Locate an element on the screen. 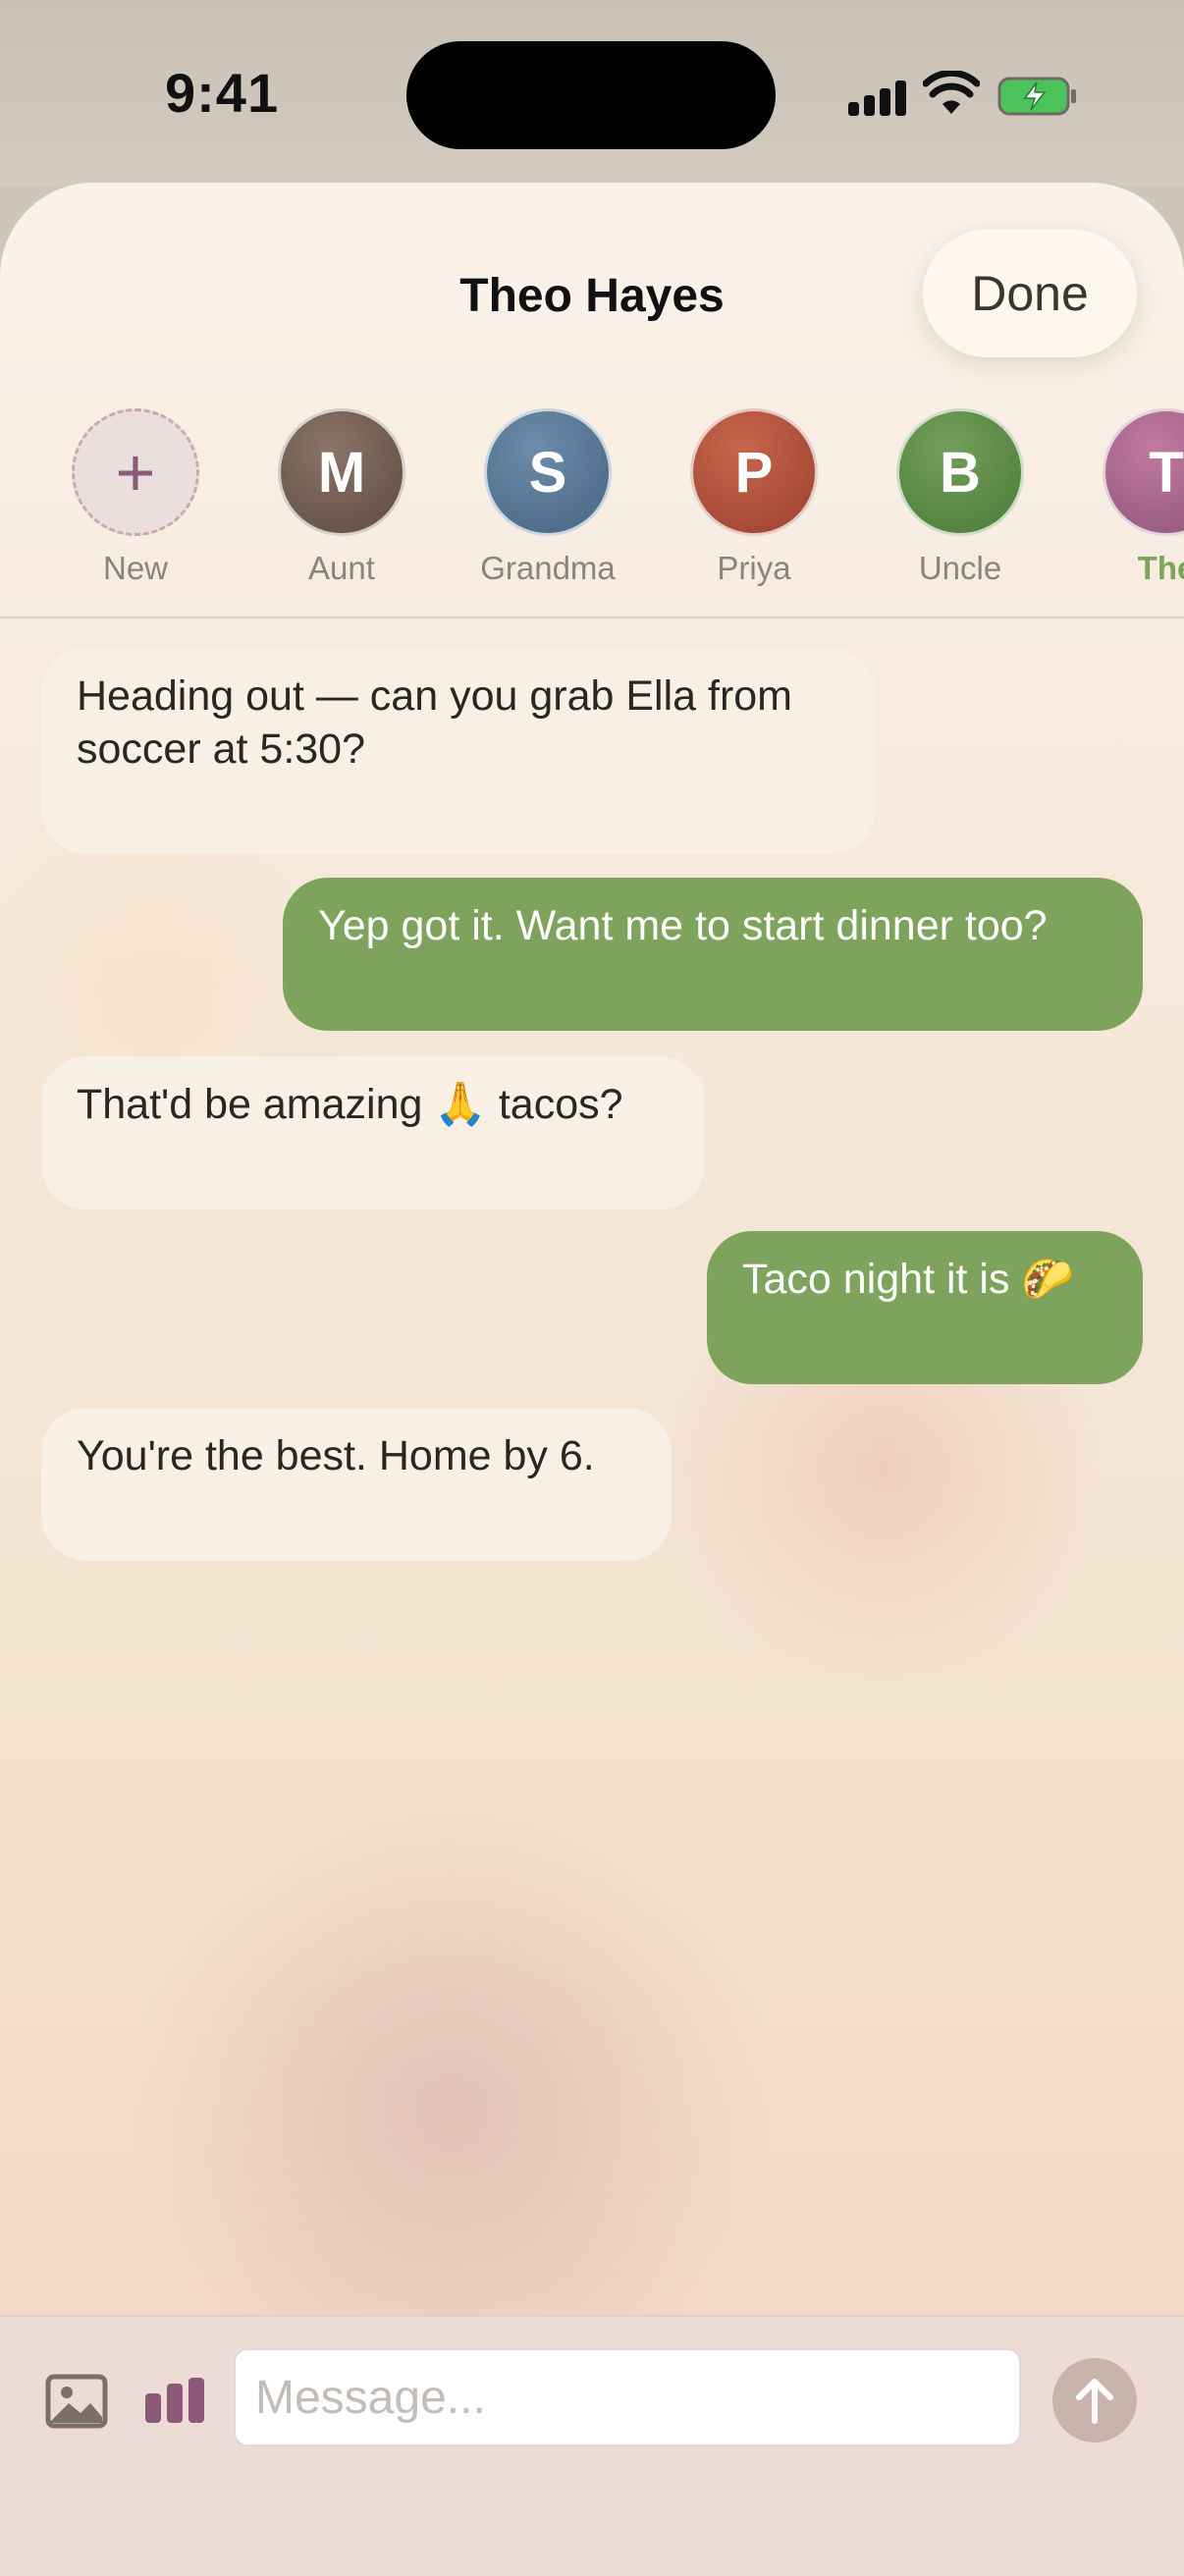 This screenshot has height=2576, width=1184. status-time: 9:41 is located at coordinates (222, 93).